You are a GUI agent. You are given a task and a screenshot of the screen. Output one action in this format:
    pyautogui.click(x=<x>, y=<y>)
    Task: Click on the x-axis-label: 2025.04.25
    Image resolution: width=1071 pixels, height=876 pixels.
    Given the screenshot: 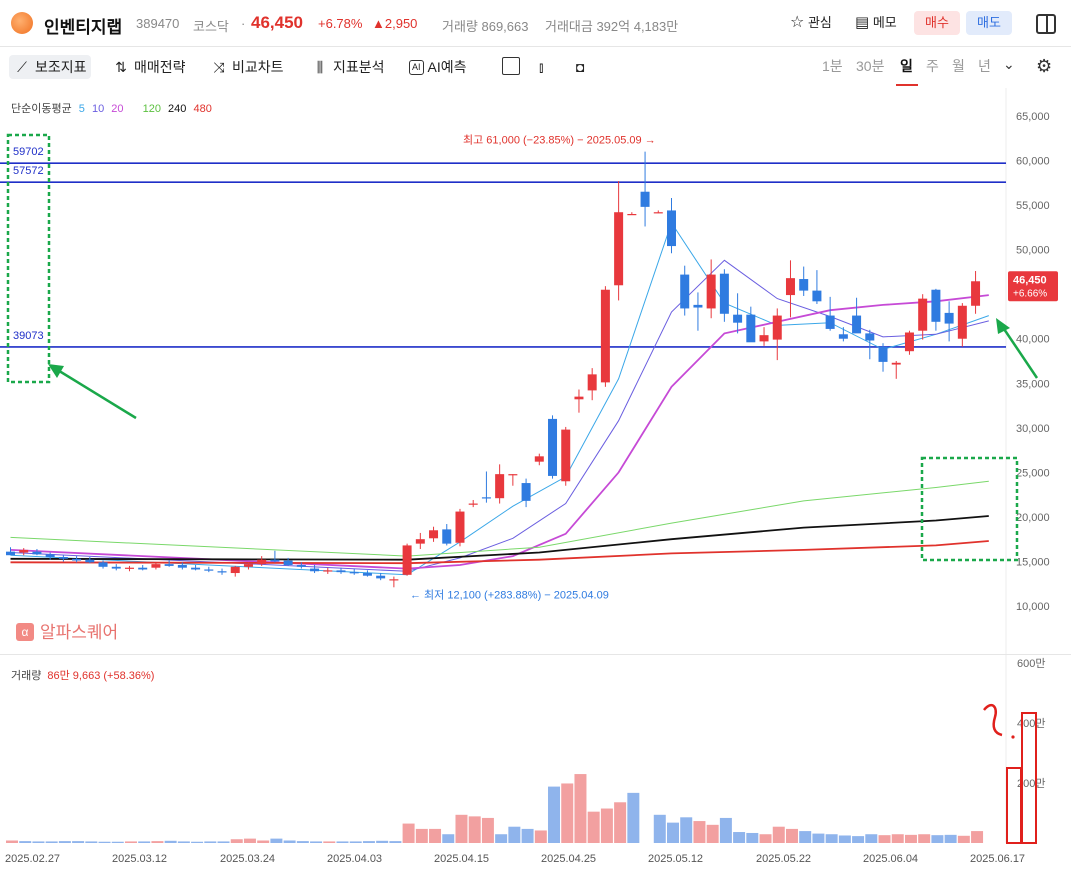 What is the action you would take?
    pyautogui.click(x=568, y=859)
    